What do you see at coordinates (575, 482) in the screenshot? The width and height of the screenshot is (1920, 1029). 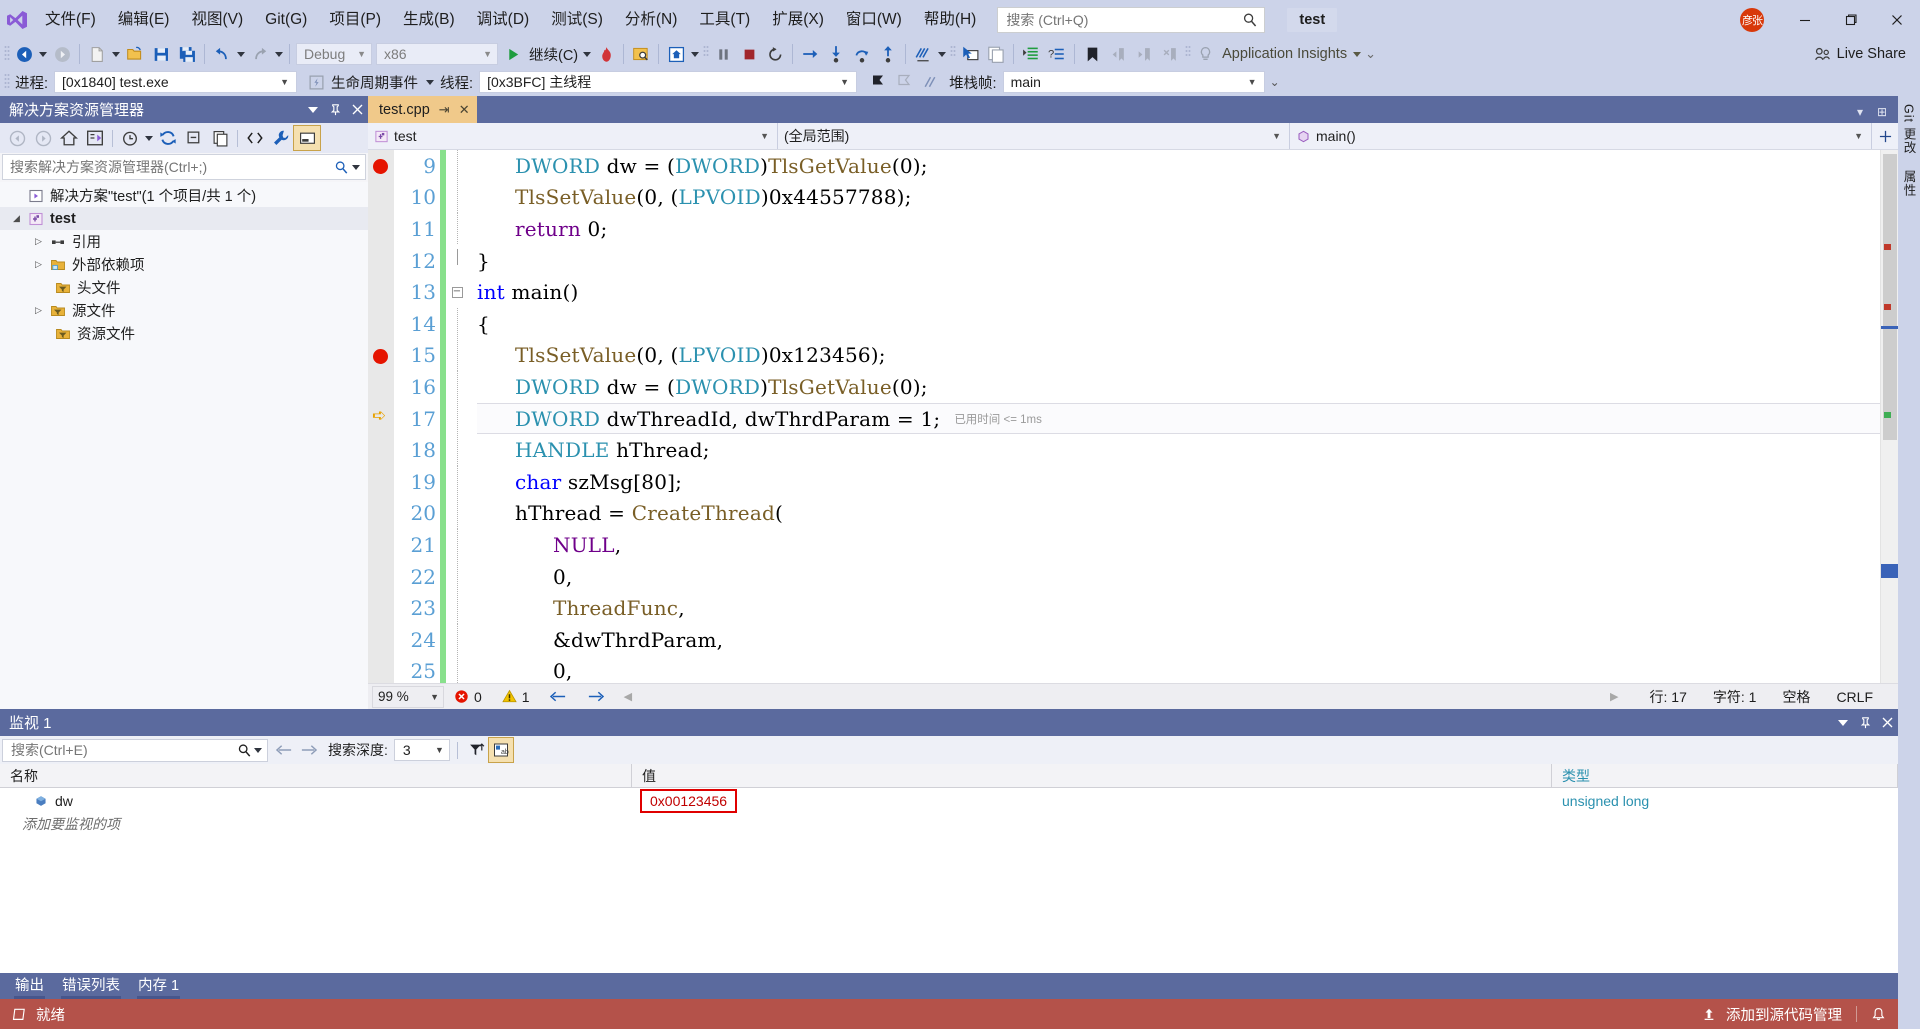 I see `code-text: char szMsg[80];` at bounding box center [575, 482].